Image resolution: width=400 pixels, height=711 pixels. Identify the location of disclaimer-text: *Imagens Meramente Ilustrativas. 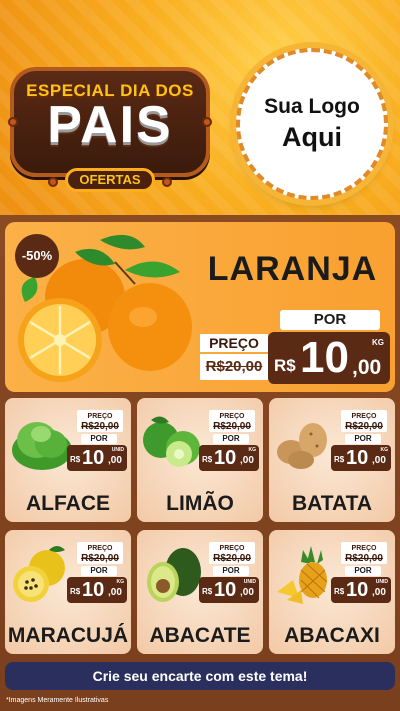
(57, 700).